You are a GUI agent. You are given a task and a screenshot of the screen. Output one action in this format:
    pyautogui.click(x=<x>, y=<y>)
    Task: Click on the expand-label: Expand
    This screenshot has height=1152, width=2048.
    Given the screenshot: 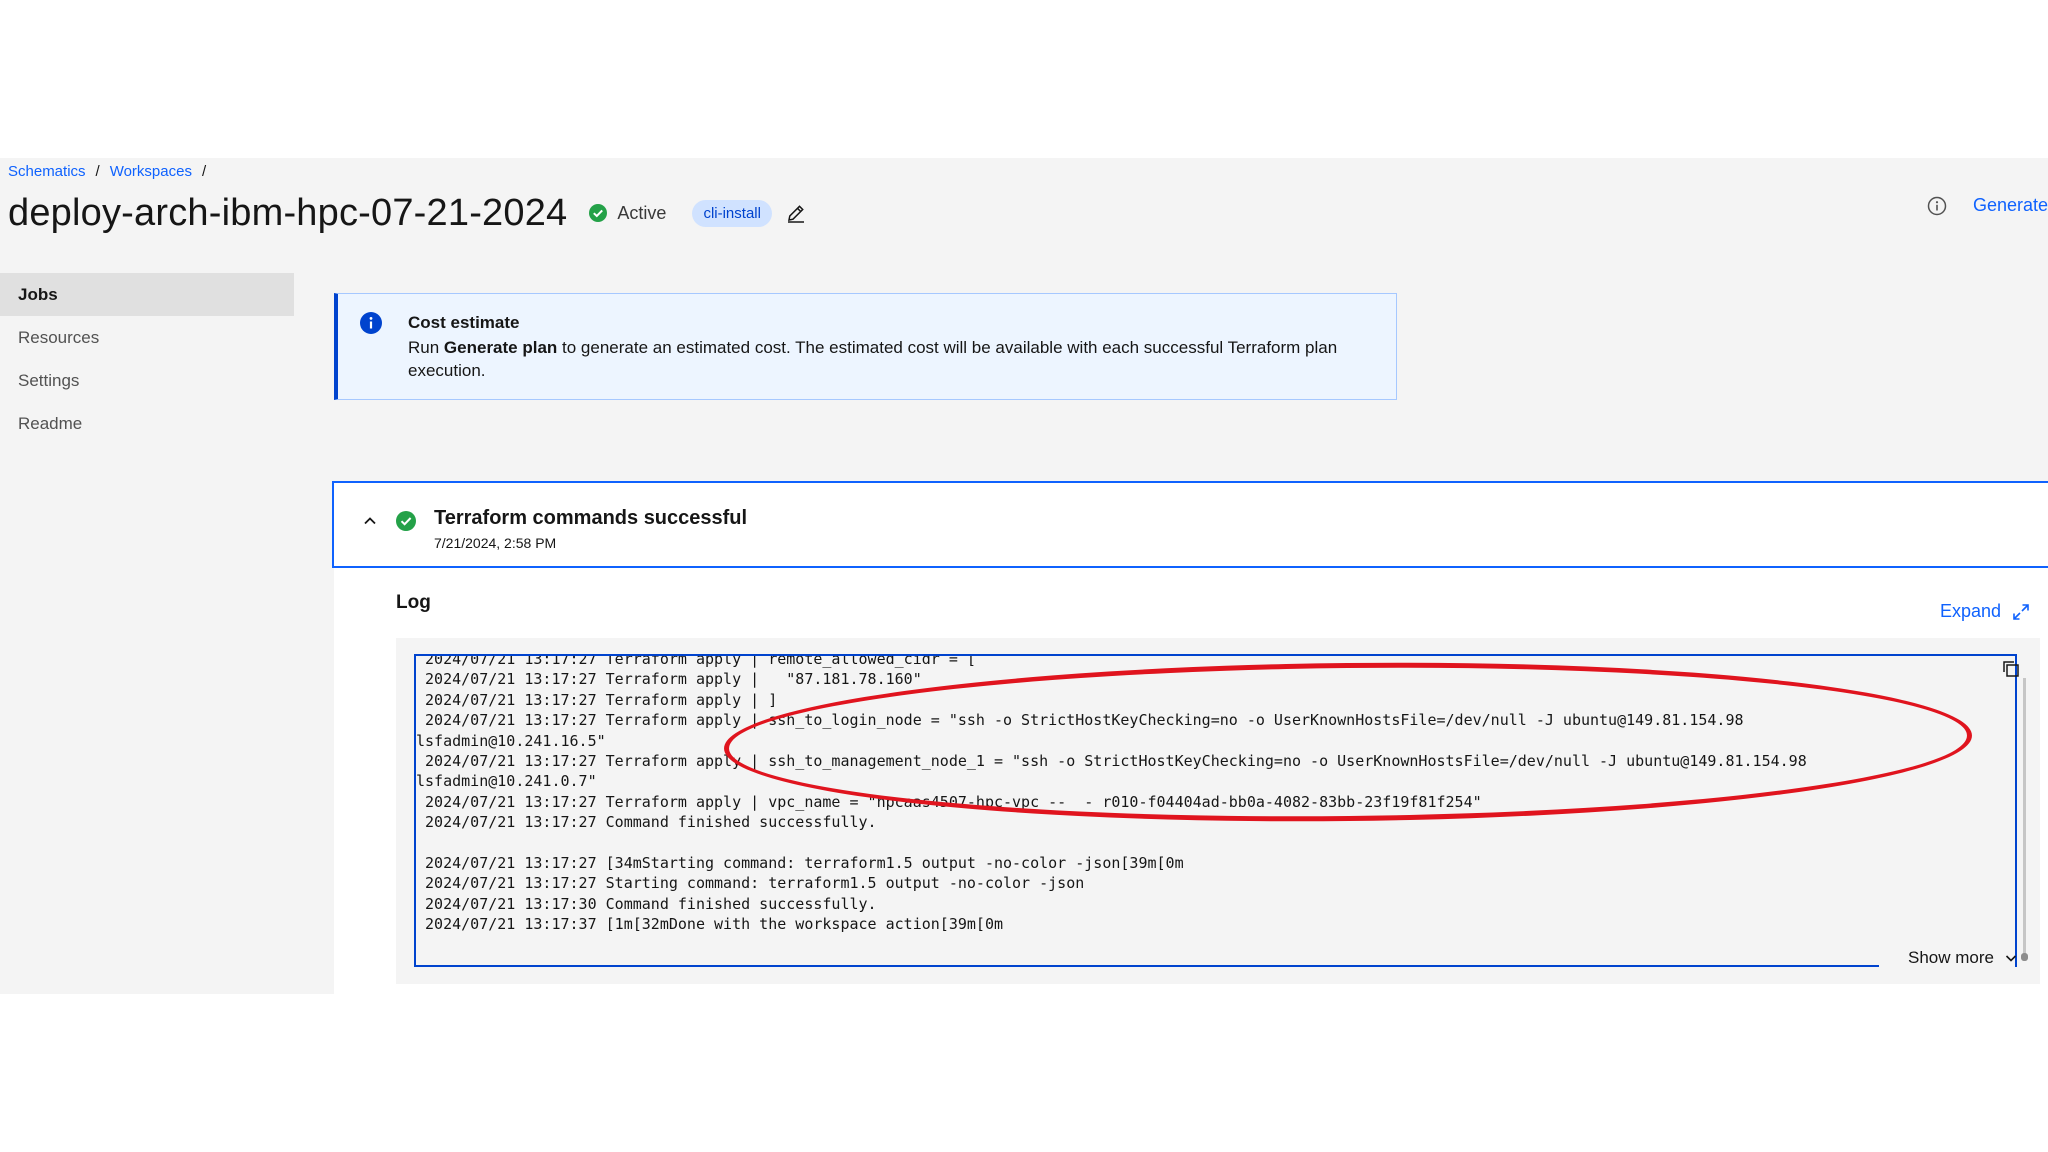 What is the action you would take?
    pyautogui.click(x=1970, y=611)
    